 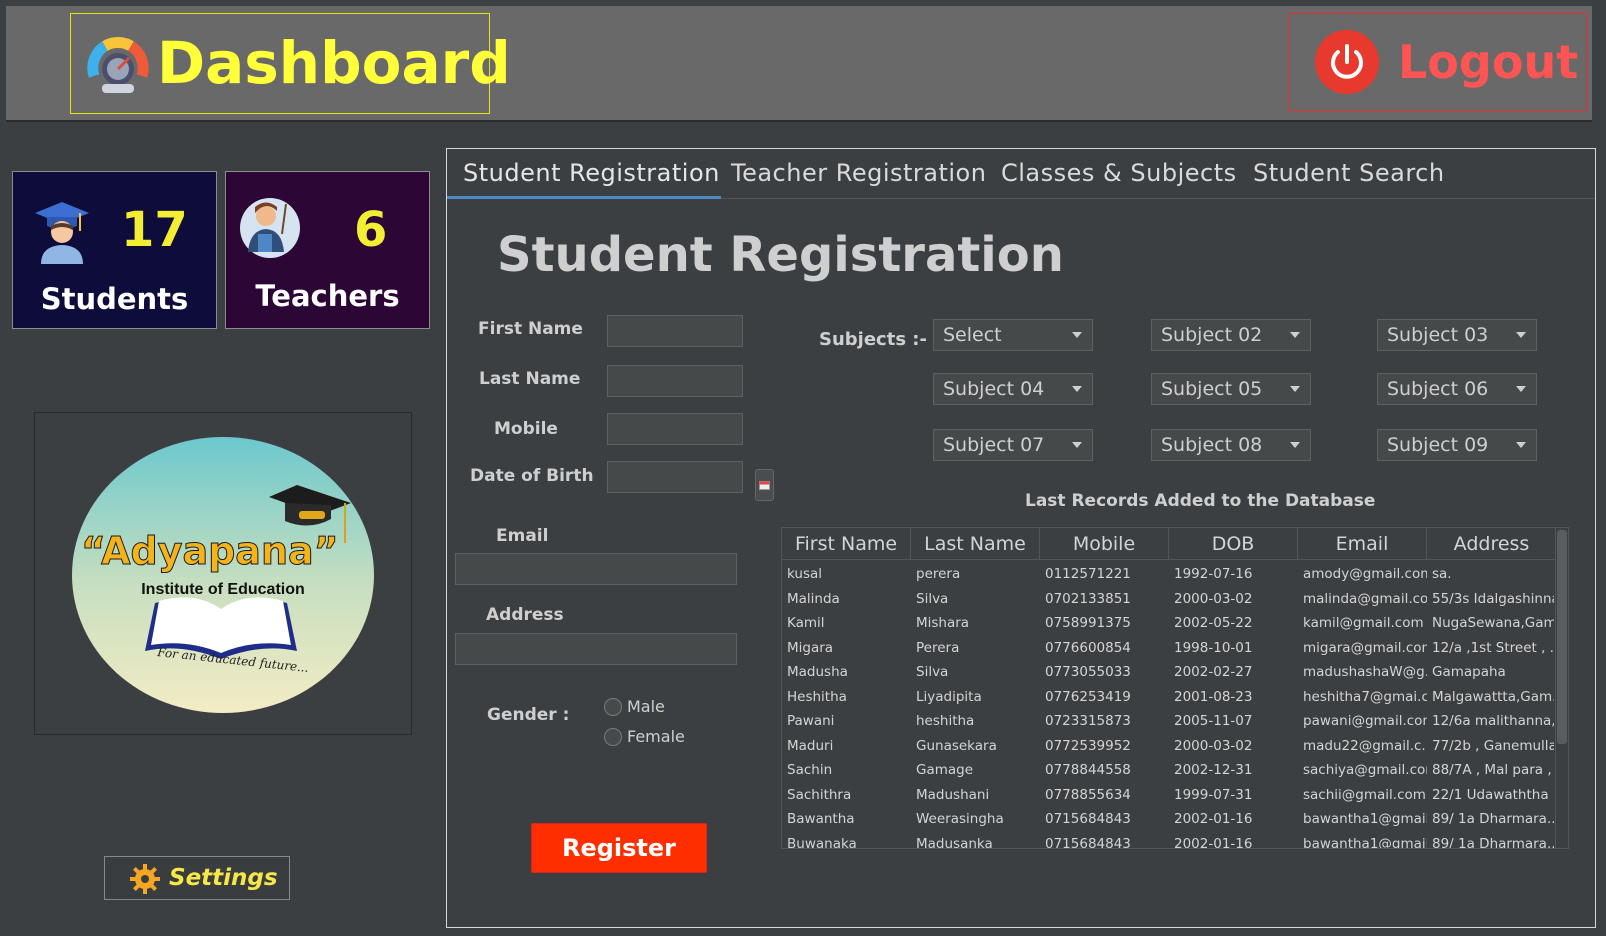 I want to click on tab-student-search: Student Search, so click(x=1349, y=173).